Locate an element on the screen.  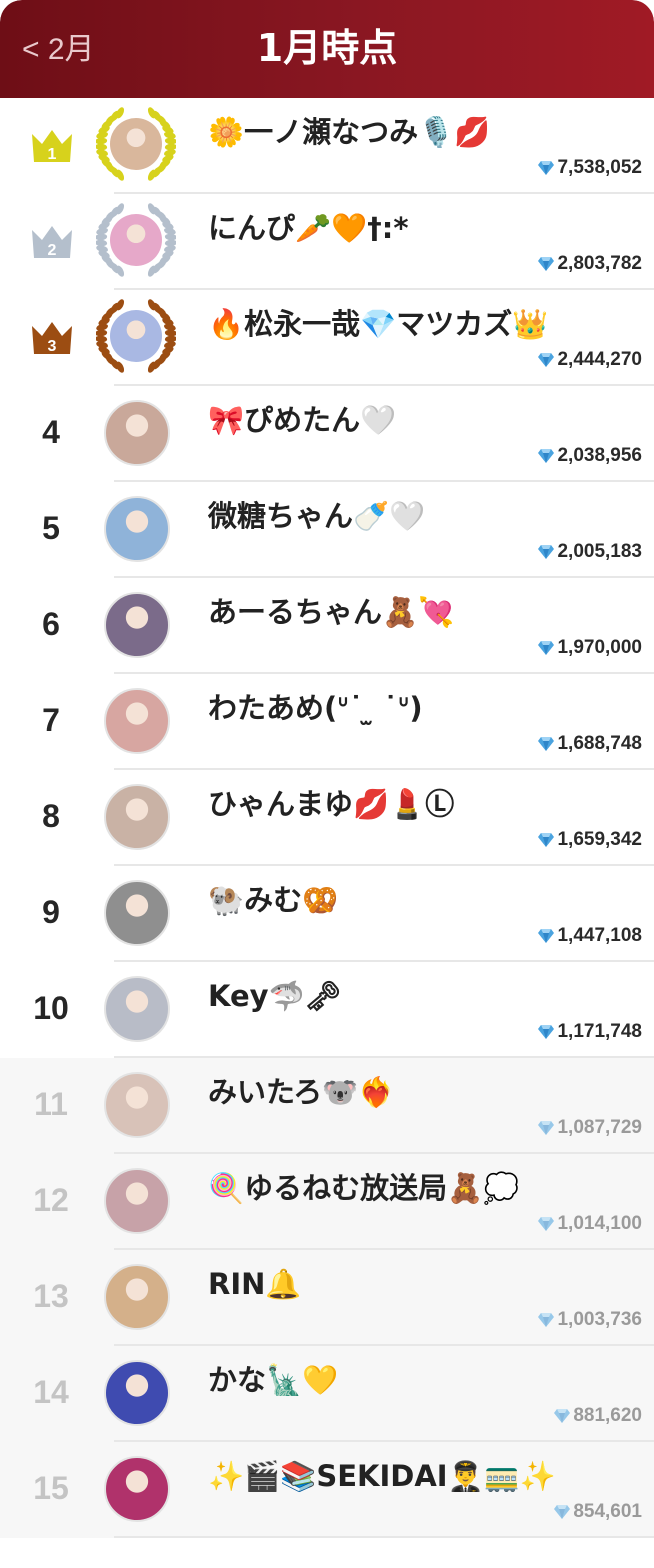
score-value: 7,538,052 is located at coordinates (589, 168).